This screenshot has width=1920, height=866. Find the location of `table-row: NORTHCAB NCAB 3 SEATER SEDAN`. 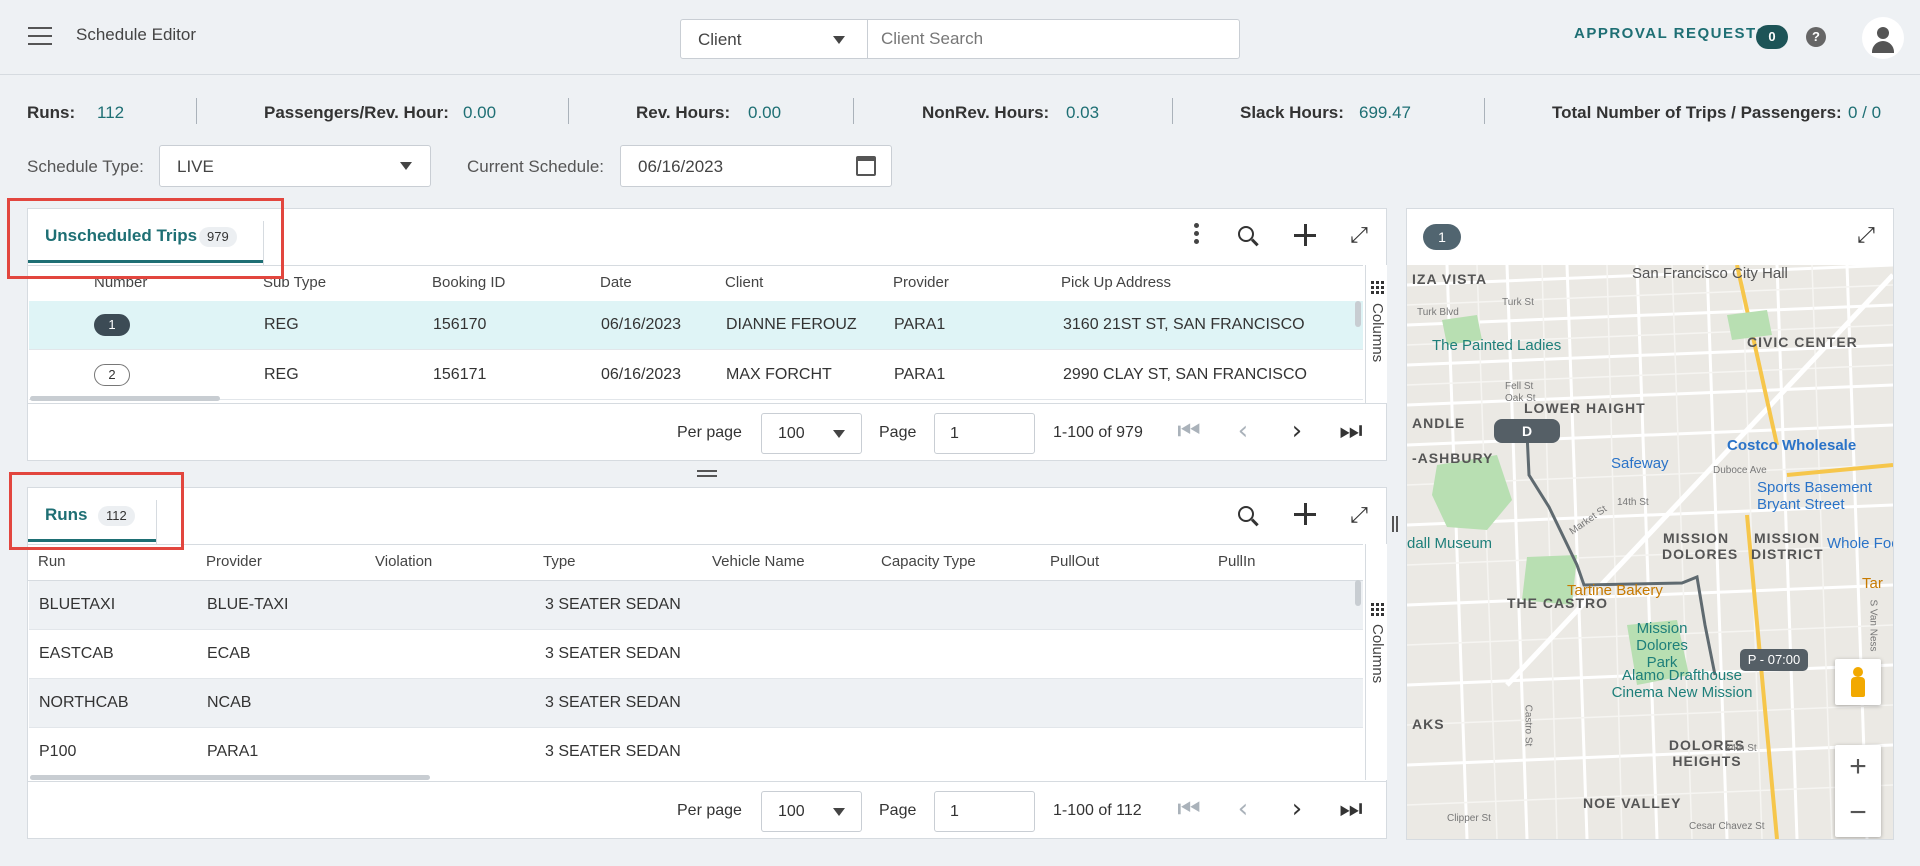

table-row: NORTHCAB NCAB 3 SEATER SEDAN is located at coordinates (696, 703).